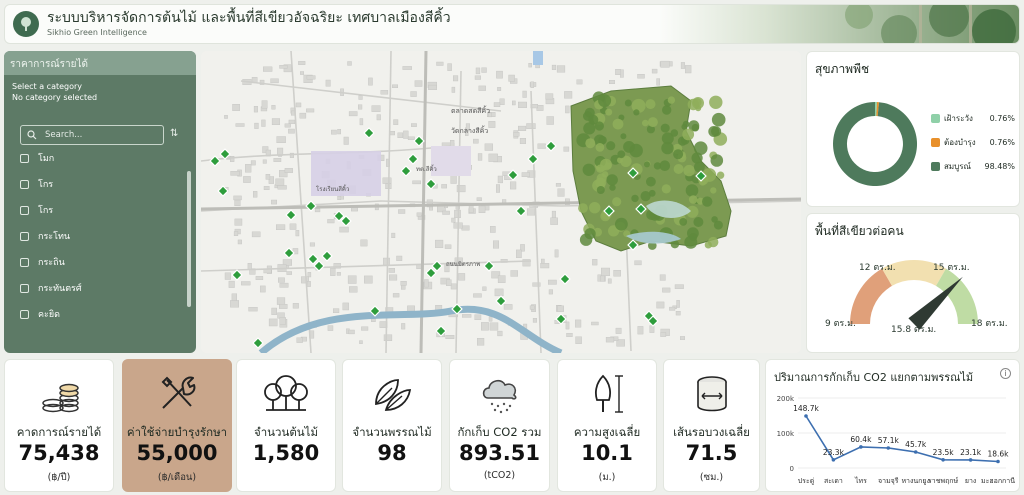  I want to click on kpi-revenue: คาดการณ์รายได้ 75,438 (฿/ปี), so click(59, 425).